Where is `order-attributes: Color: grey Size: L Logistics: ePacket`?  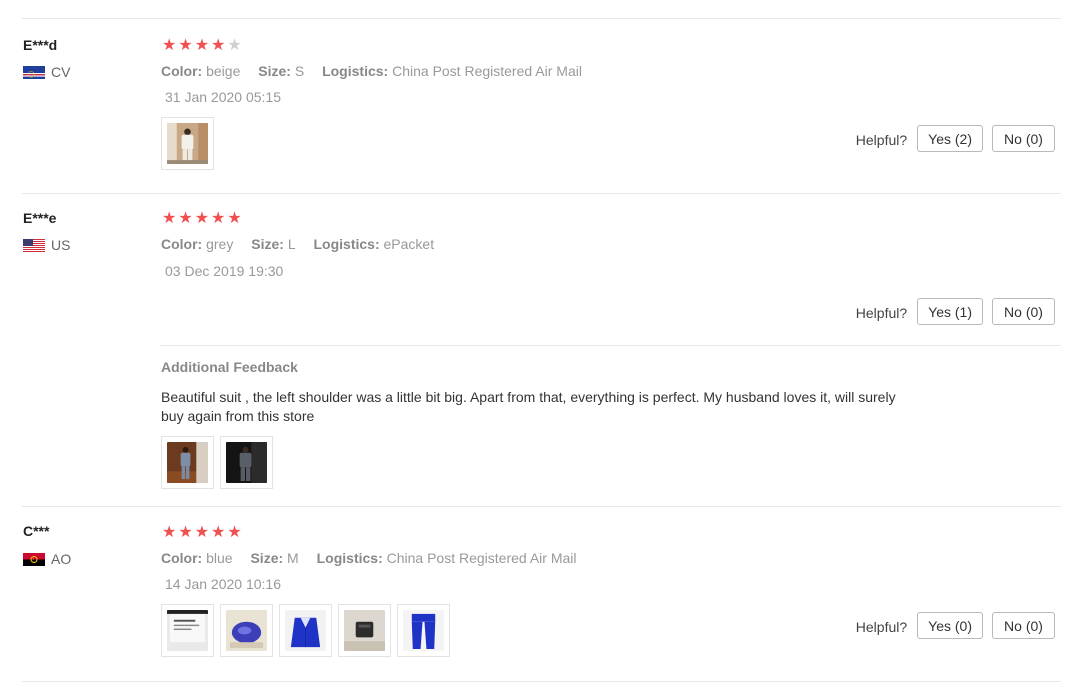 order-attributes: Color: grey Size: L Logistics: ePacket is located at coordinates (297, 244).